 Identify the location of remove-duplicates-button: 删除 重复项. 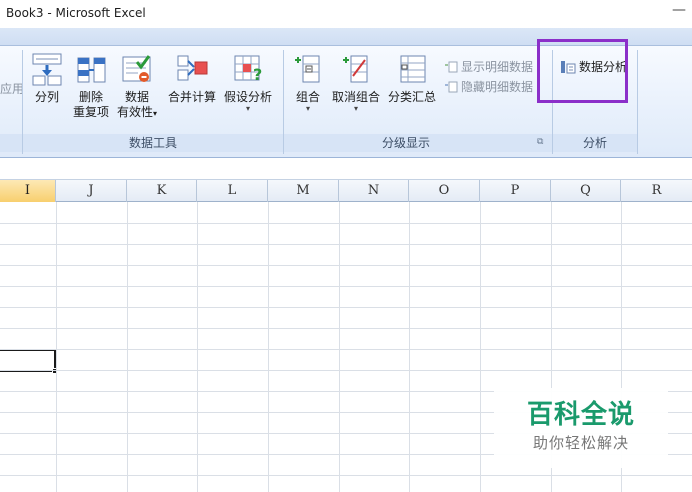
(91, 86).